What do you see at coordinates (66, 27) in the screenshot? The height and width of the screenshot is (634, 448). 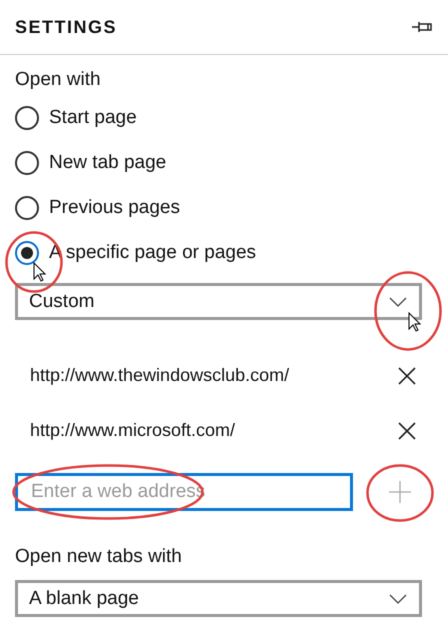 I see `panel-title: SETTINGS` at bounding box center [66, 27].